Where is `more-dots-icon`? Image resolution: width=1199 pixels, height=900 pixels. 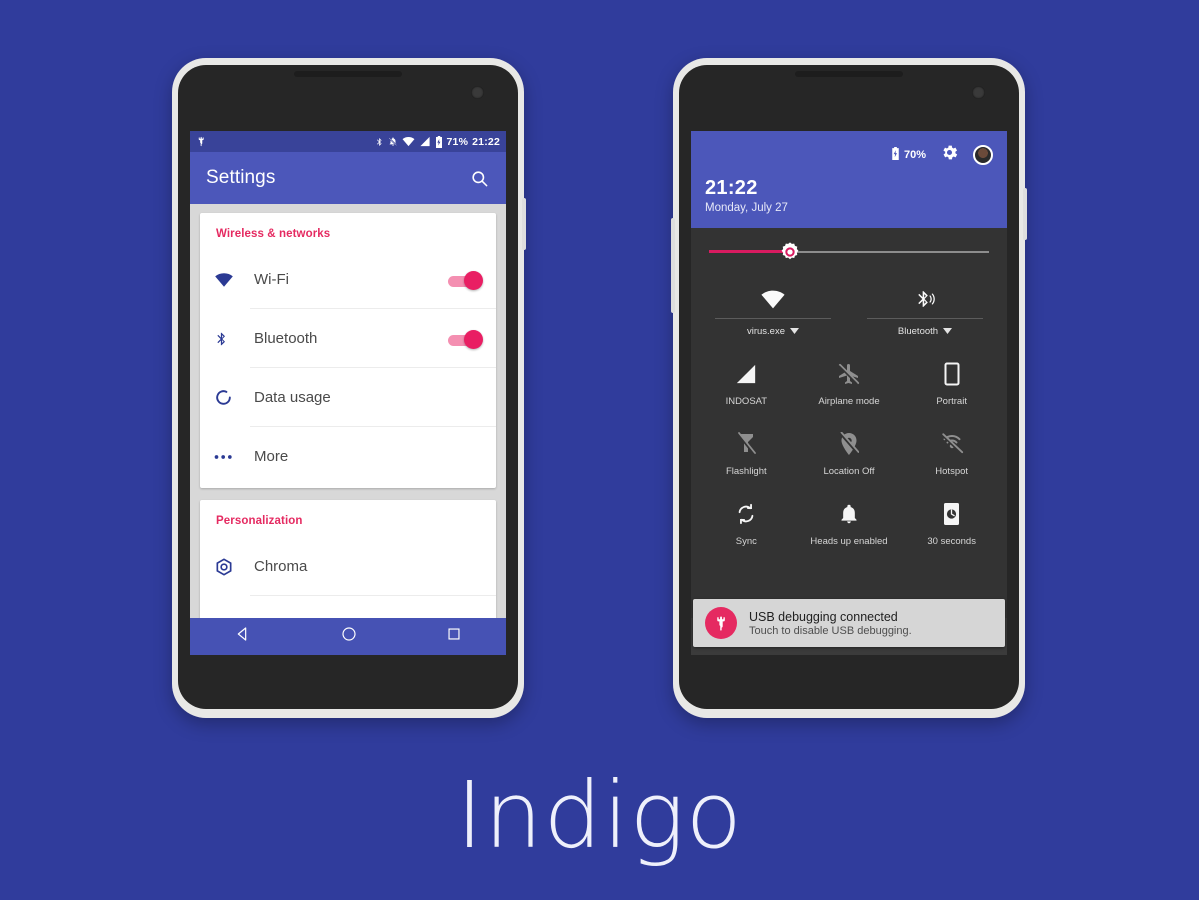 more-dots-icon is located at coordinates (232, 457).